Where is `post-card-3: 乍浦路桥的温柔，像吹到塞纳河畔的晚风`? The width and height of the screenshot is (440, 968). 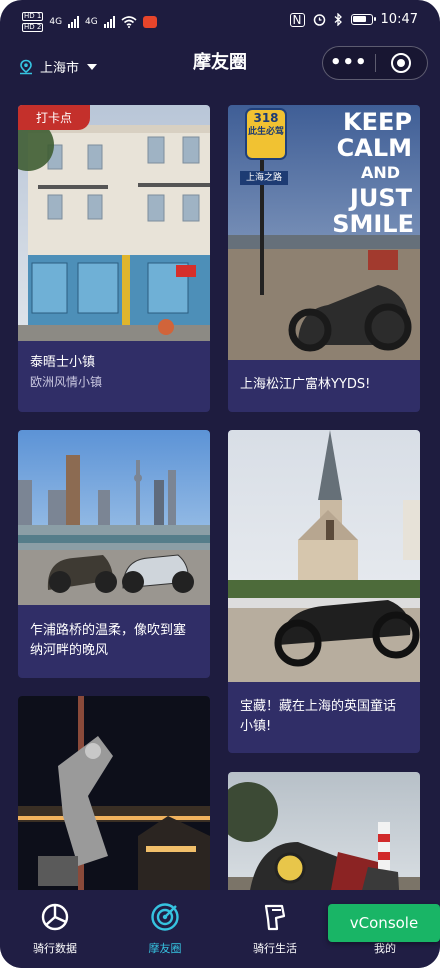 post-card-3: 乍浦路桥的温柔，像吹到塞纳河畔的晚风 is located at coordinates (114, 554).